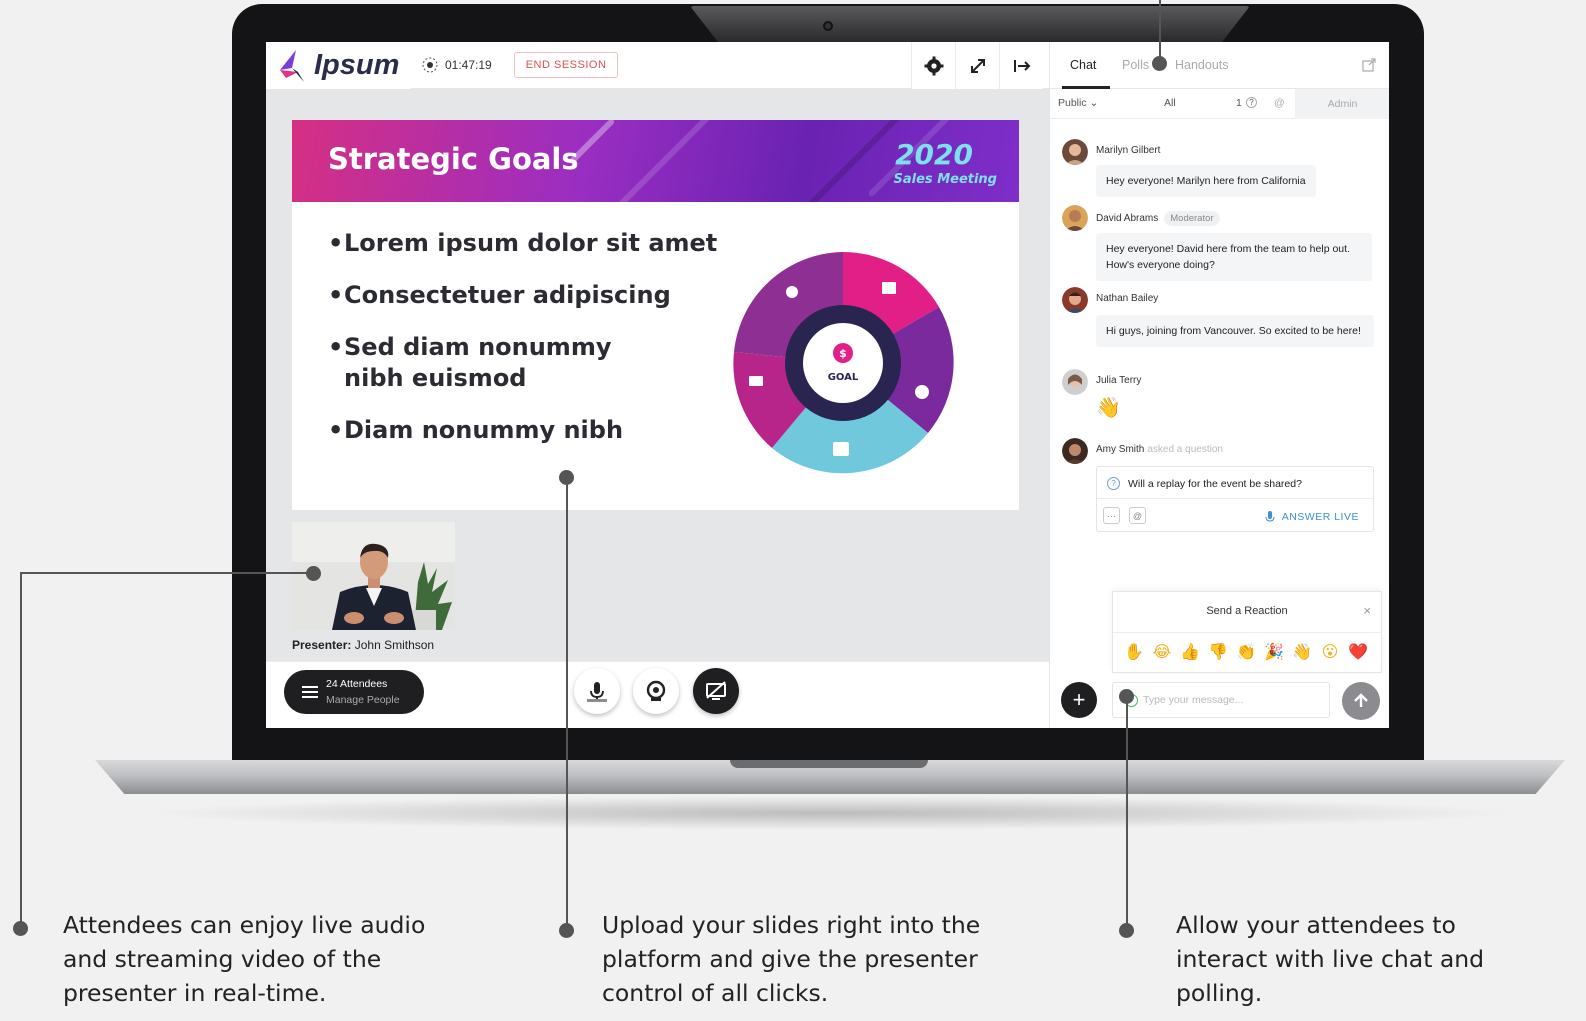 The image size is (1586, 1021). I want to click on session-toolbar: 01:47:19 END SESSION, so click(730, 65).